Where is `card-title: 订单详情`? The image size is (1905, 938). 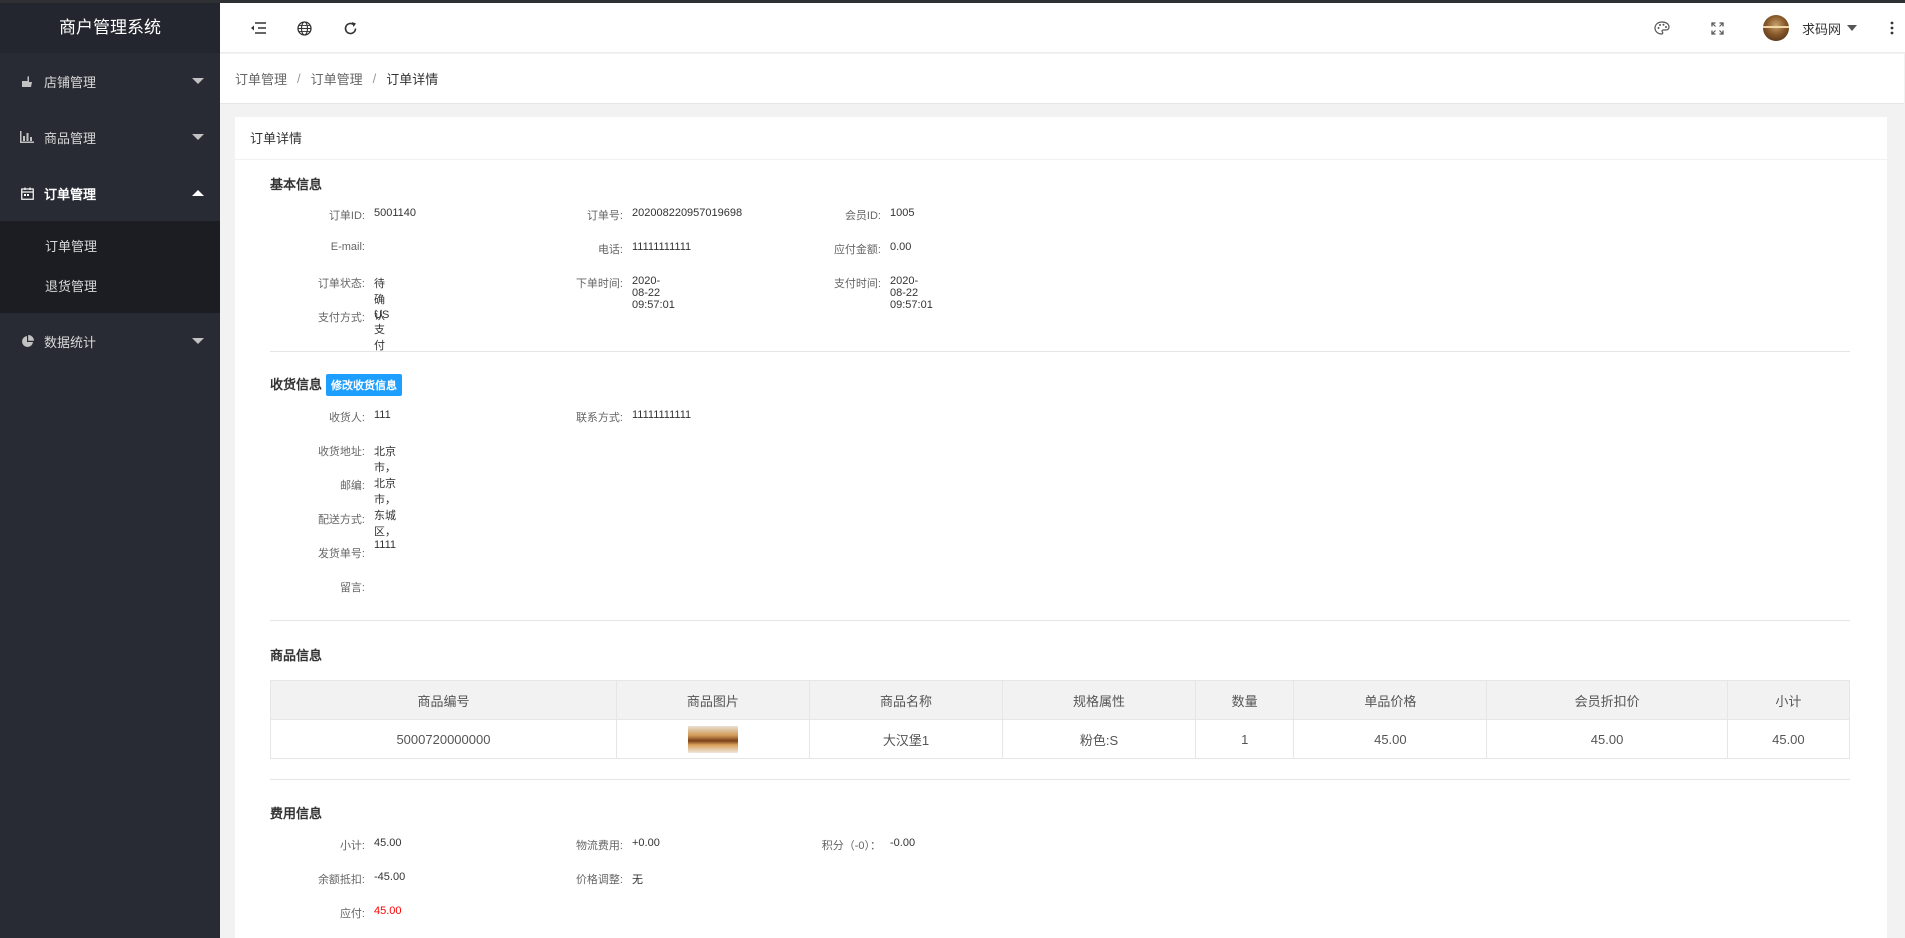 card-title: 订单详情 is located at coordinates (1061, 138).